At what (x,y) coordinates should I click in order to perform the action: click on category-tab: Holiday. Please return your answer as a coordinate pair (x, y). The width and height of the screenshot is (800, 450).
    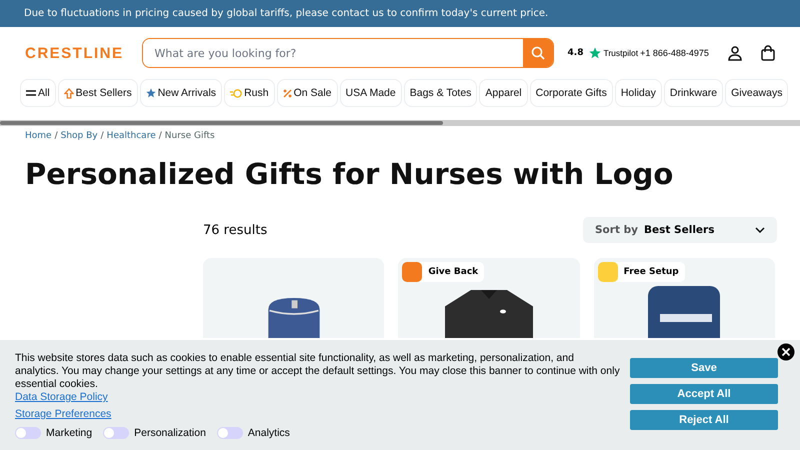
    Looking at the image, I should click on (638, 93).